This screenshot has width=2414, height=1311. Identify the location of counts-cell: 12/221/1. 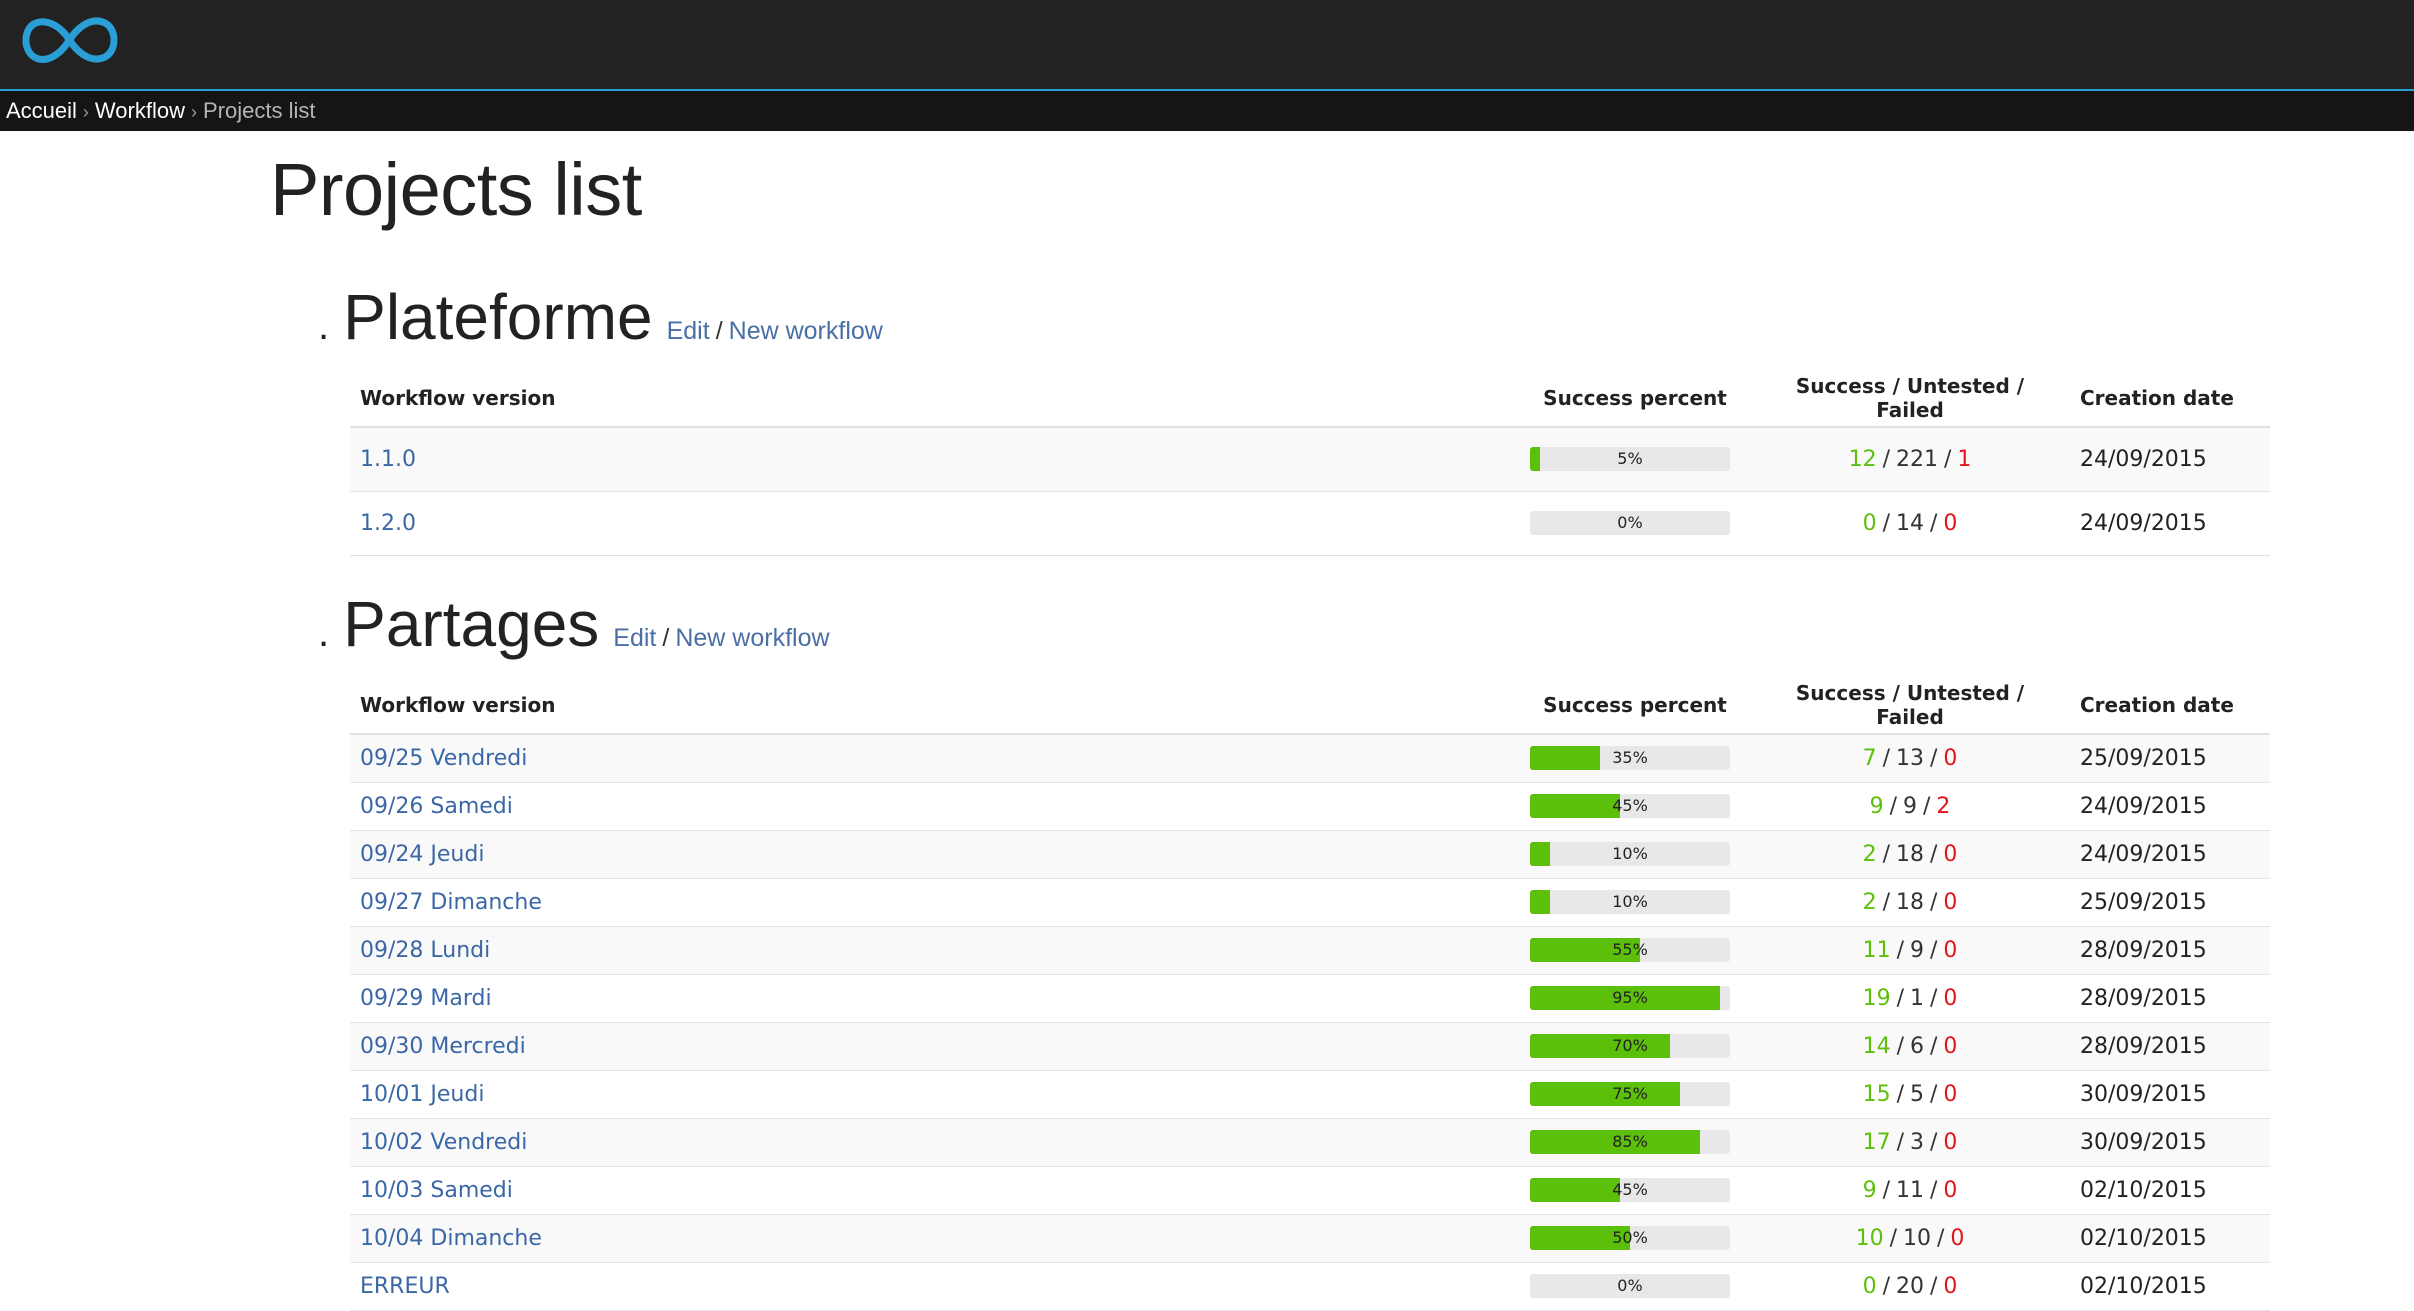
(1910, 459).